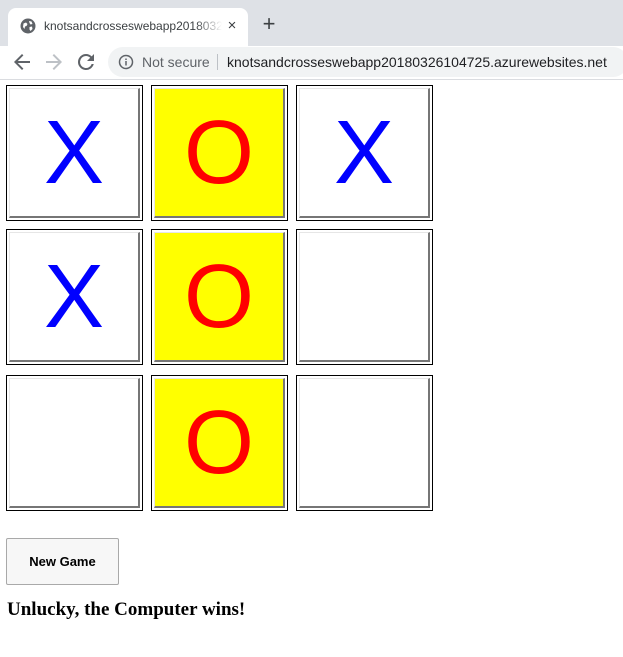 The width and height of the screenshot is (623, 657). I want to click on board-cell-1: X, so click(74, 153).